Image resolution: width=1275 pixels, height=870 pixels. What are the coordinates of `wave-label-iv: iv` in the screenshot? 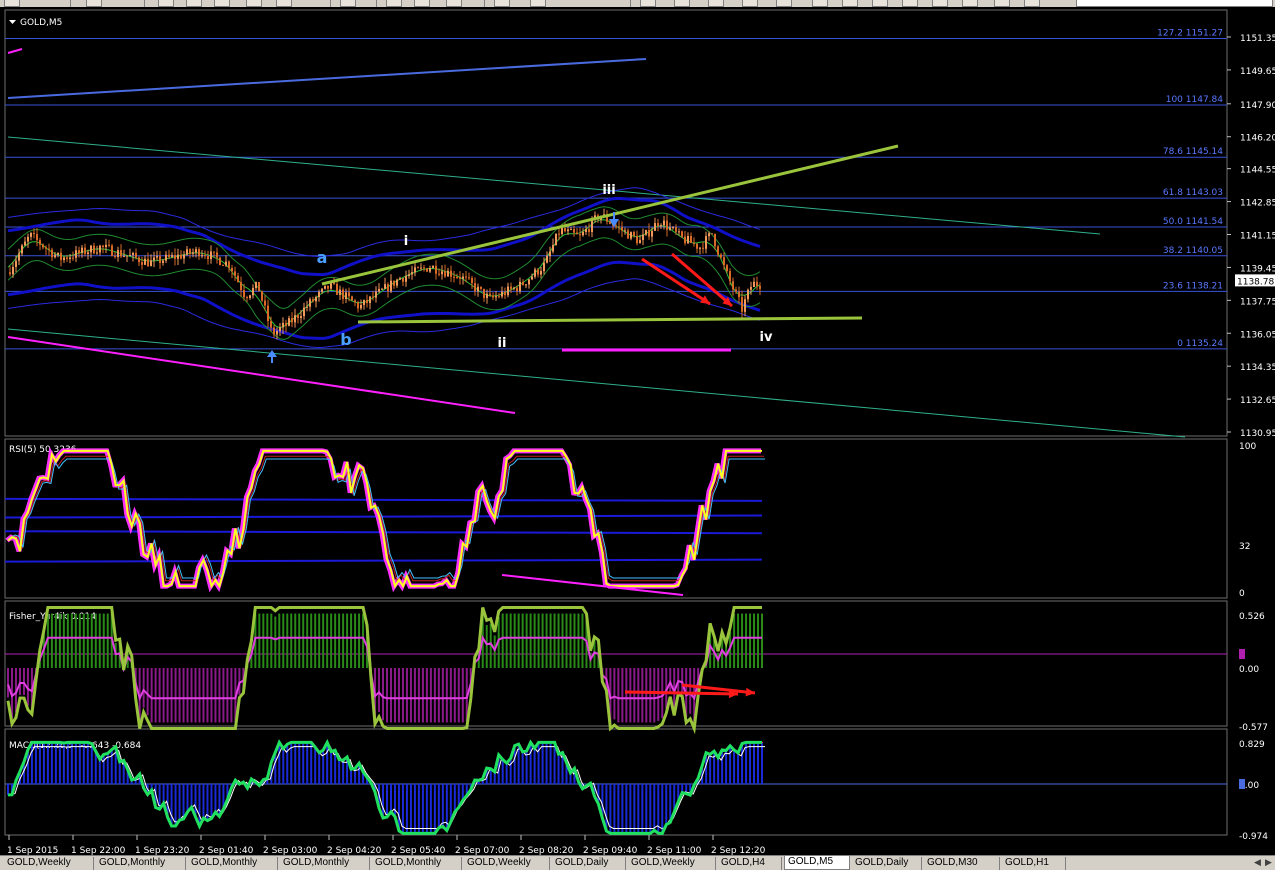 It's located at (766, 337).